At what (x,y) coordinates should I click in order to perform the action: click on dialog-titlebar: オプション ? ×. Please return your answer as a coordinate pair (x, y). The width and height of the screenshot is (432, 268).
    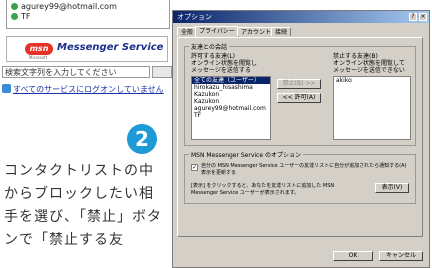
    Looking at the image, I should click on (301, 17).